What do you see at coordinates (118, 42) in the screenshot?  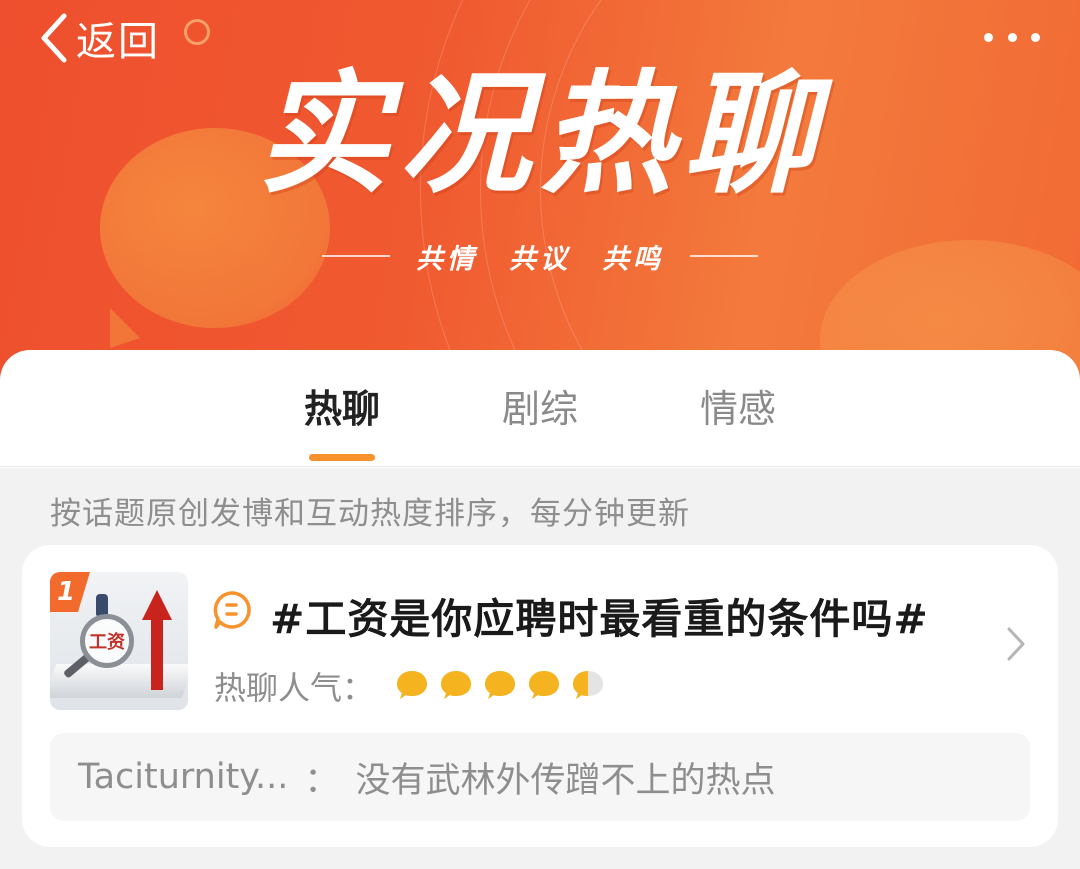 I see `back-label: 返回` at bounding box center [118, 42].